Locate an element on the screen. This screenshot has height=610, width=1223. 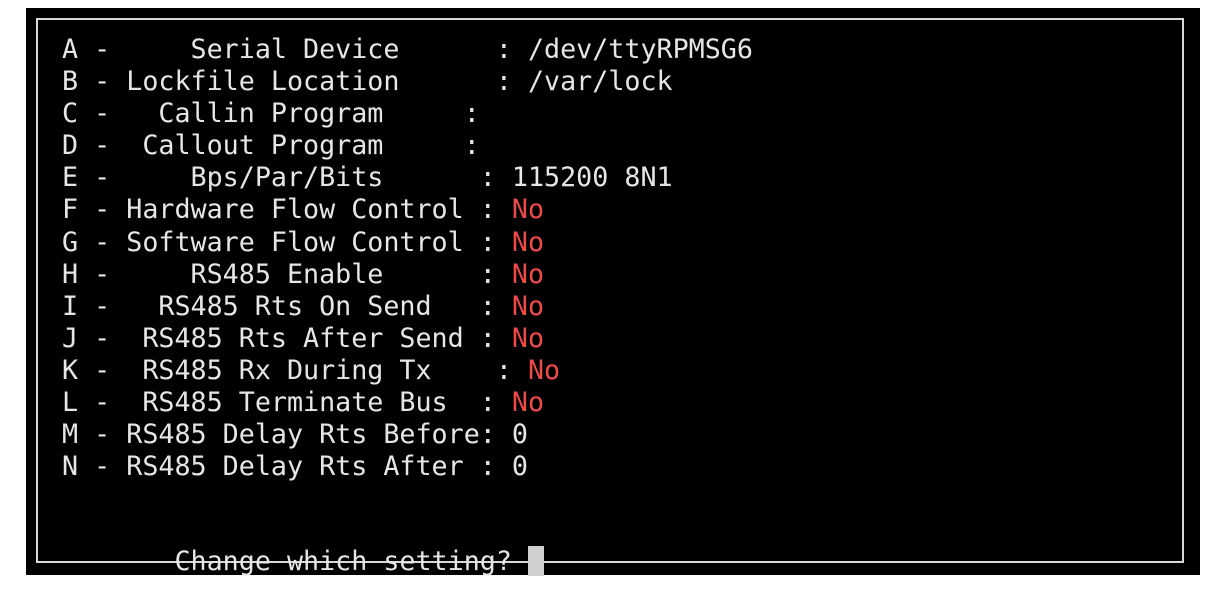
setting-value: /var/lock is located at coordinates (600, 82).